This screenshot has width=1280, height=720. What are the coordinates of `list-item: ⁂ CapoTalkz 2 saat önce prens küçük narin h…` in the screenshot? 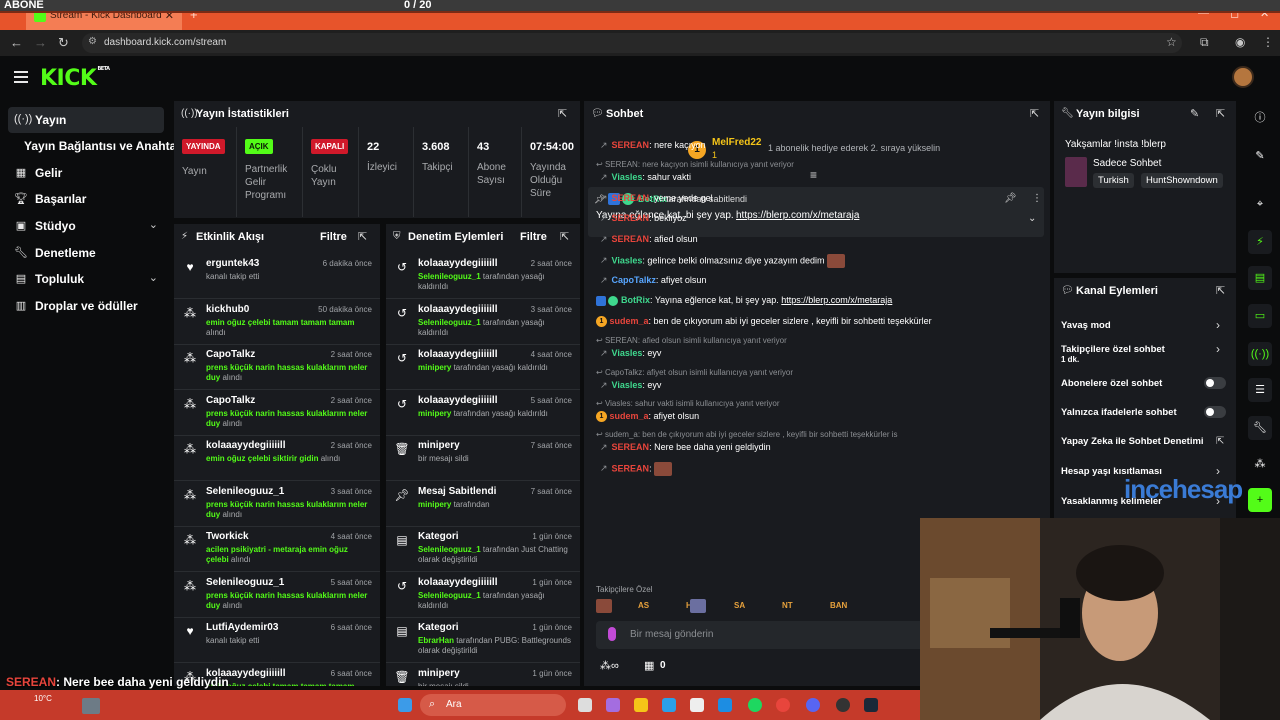 It's located at (277, 413).